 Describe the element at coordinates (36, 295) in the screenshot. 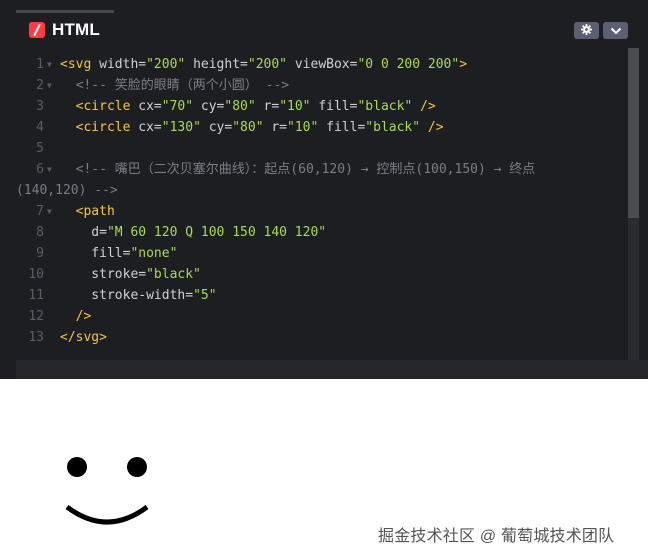

I see `line-number: 11` at that location.